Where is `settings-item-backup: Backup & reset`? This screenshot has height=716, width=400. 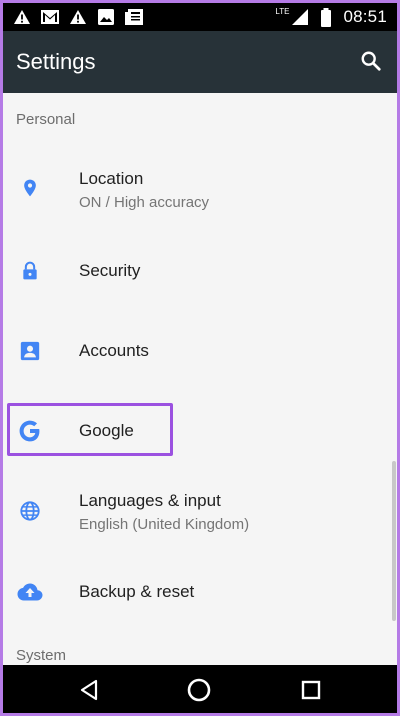
settings-item-backup: Backup & reset is located at coordinates (200, 591).